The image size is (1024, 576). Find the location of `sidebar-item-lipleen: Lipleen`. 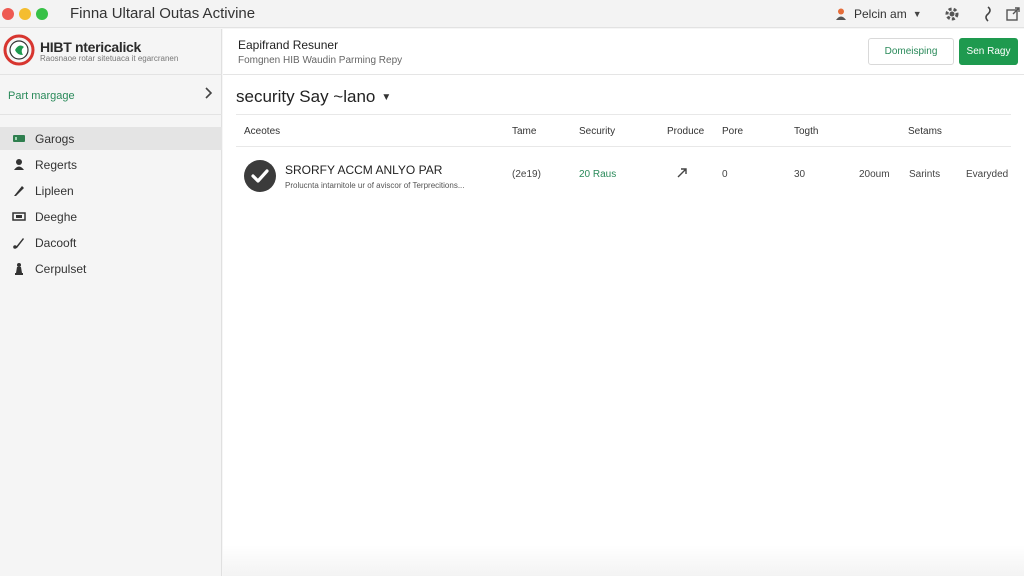

sidebar-item-lipleen: Lipleen is located at coordinates (111, 190).